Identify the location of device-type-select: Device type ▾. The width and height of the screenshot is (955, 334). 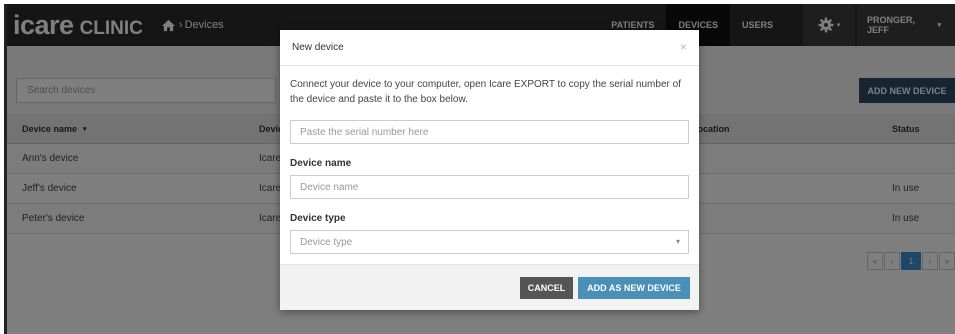
(489, 242).